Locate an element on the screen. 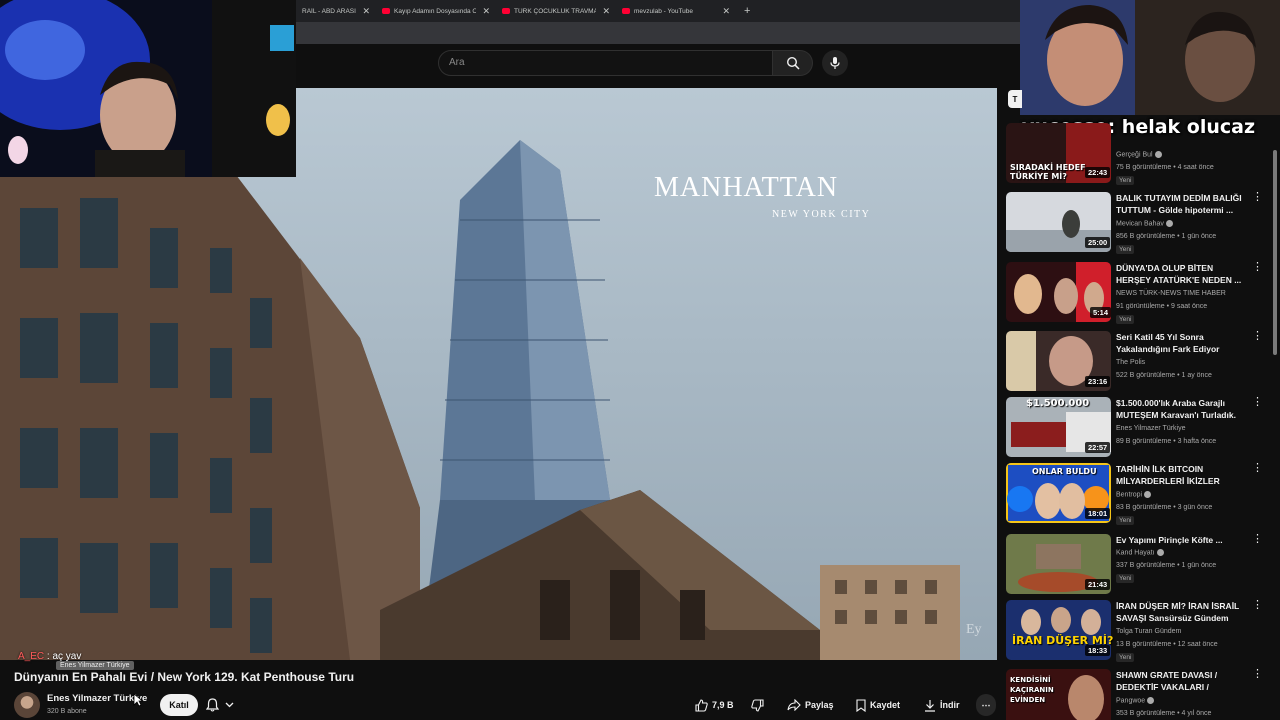  more-actions-button: ⋯ is located at coordinates (986, 705).